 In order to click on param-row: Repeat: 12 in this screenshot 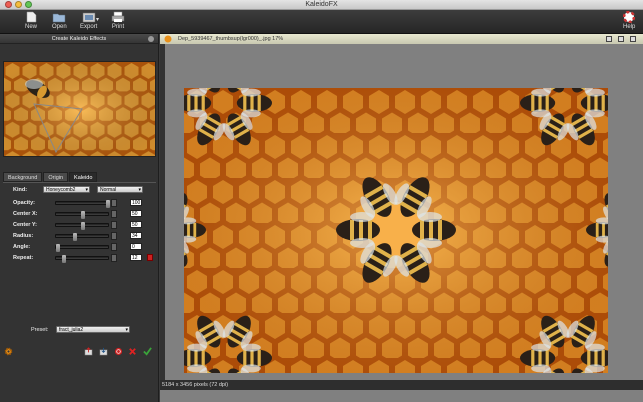, I will do `click(79, 258)`.